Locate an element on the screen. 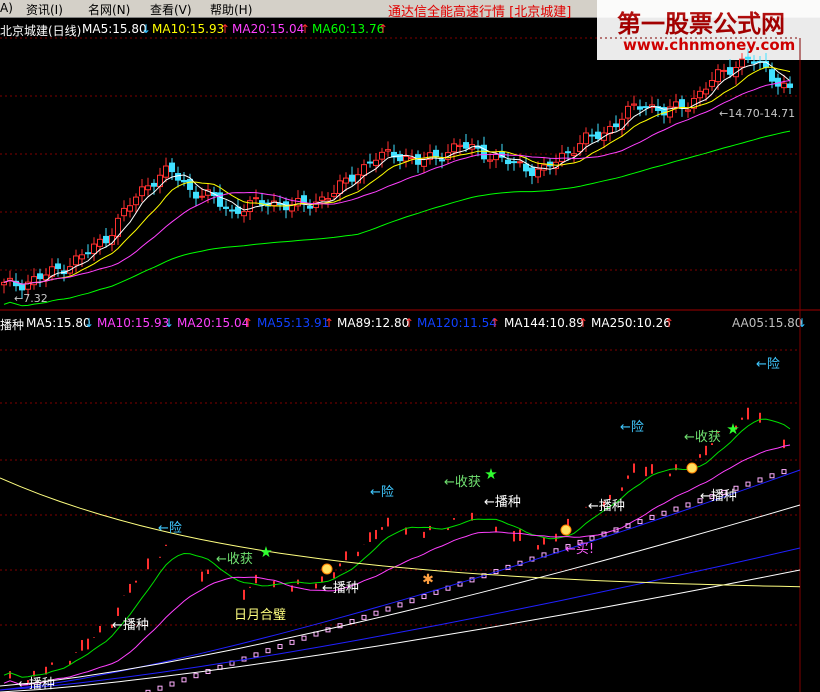 The image size is (820, 692). low-price-label: ←7.32 is located at coordinates (31, 298).